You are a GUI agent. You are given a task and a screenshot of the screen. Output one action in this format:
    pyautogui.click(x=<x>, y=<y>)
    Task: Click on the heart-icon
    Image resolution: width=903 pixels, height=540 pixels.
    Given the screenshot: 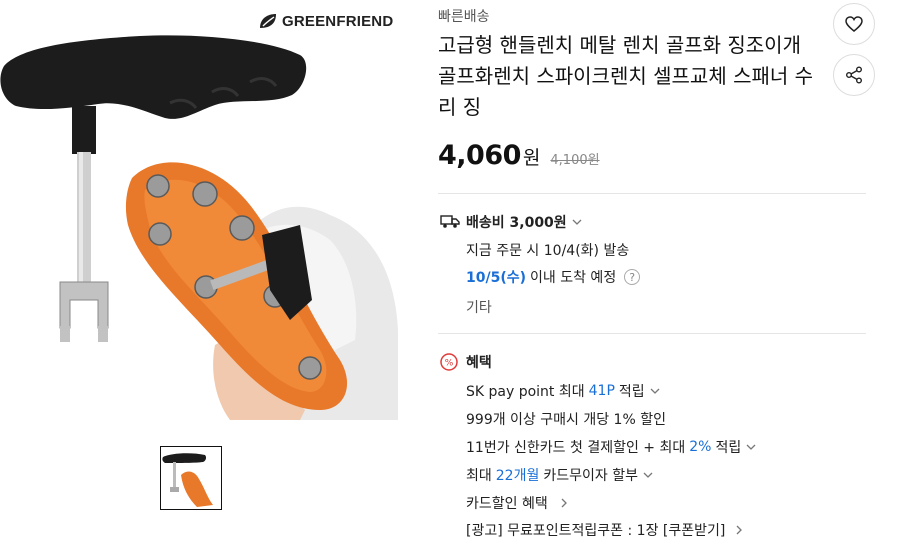 What is the action you would take?
    pyautogui.click(x=854, y=24)
    